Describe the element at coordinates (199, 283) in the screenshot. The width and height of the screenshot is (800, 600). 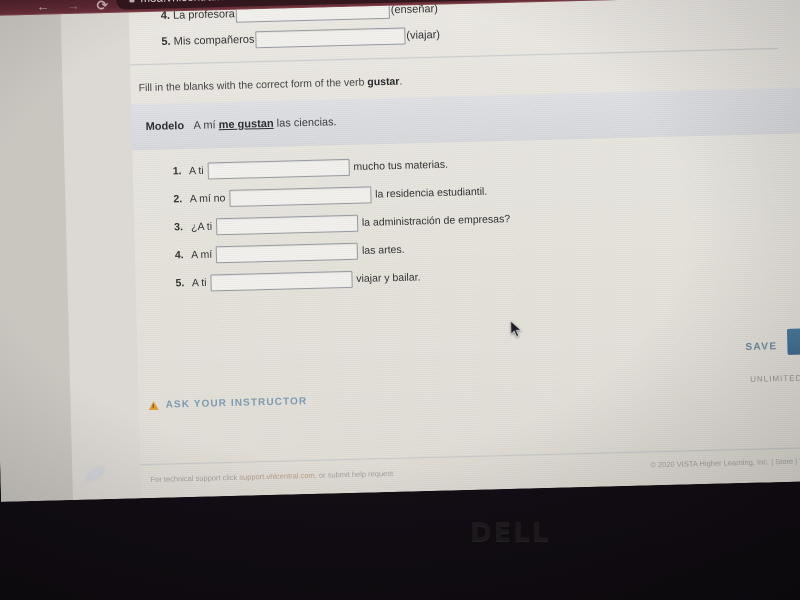
I see `question-5-prefix: A ti` at that location.